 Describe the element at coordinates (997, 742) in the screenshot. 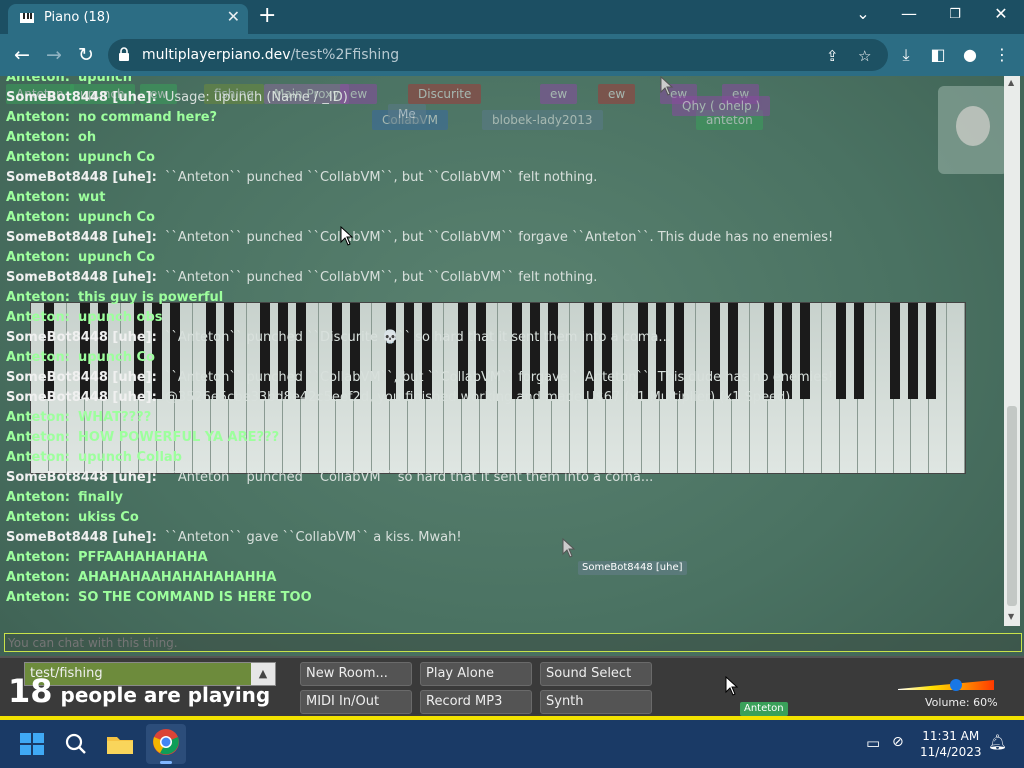

I see `notification-bell-icon: 🔔︎` at that location.